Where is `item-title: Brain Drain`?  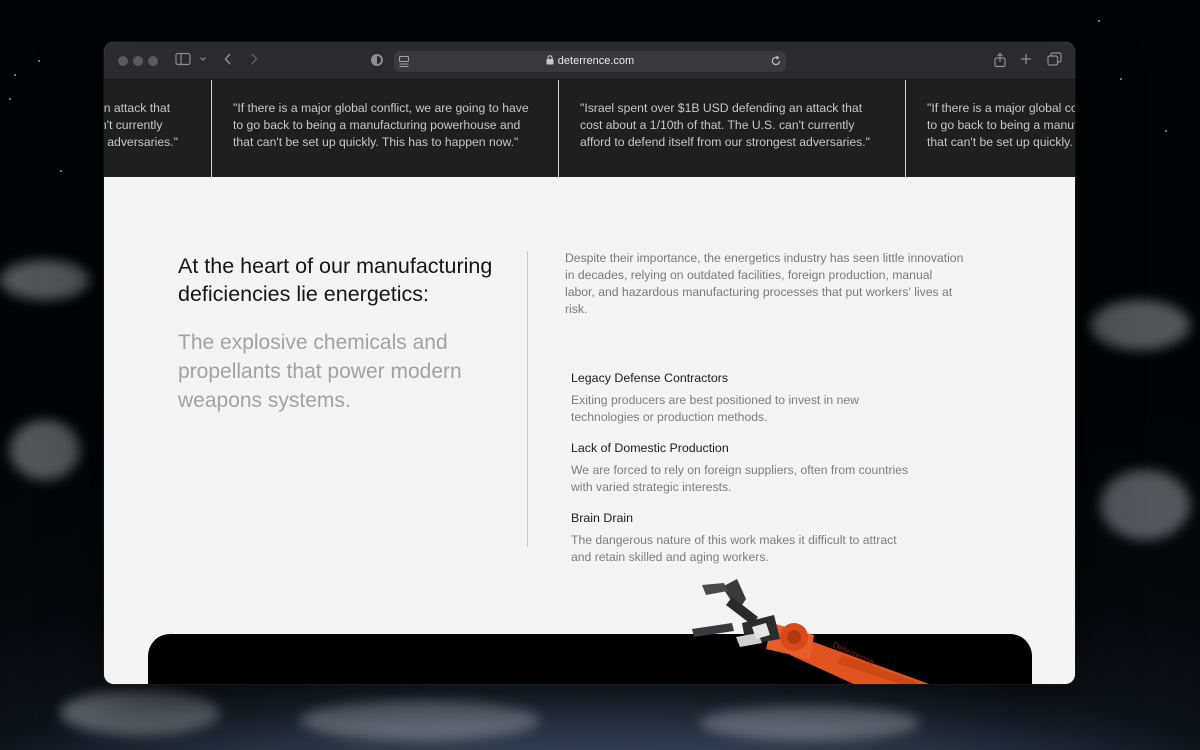
item-title: Brain Drain is located at coordinates (602, 518).